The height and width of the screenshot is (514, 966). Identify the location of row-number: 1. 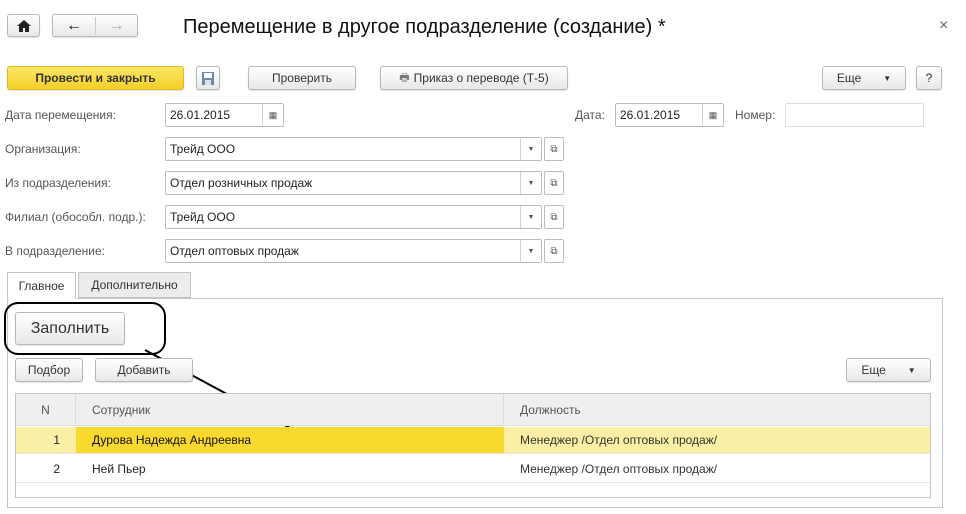
(56, 440).